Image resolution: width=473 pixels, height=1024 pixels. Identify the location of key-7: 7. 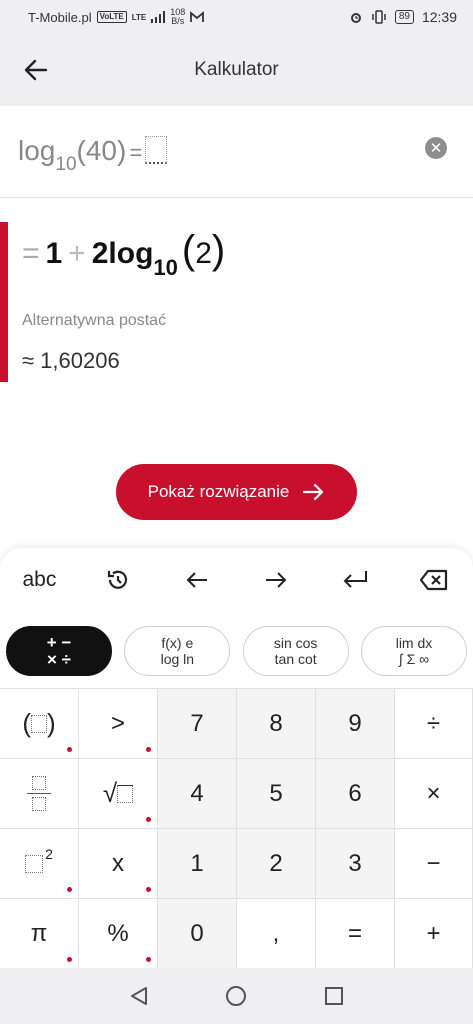
(197, 724).